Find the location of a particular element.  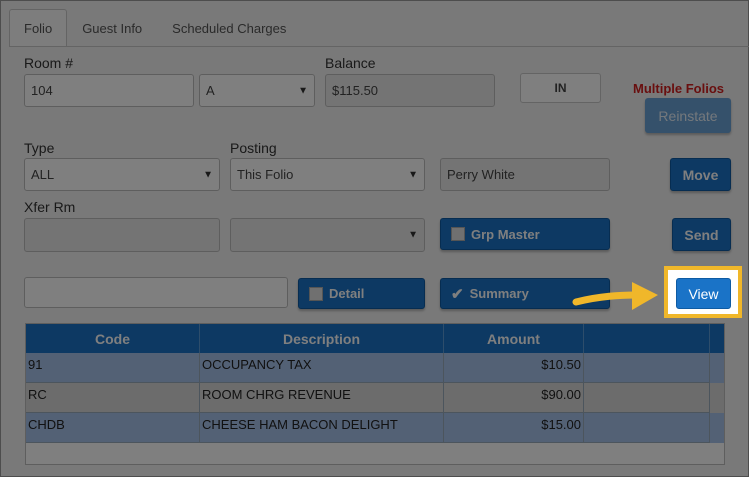

tab-guest-info: Guest Info is located at coordinates (112, 28).